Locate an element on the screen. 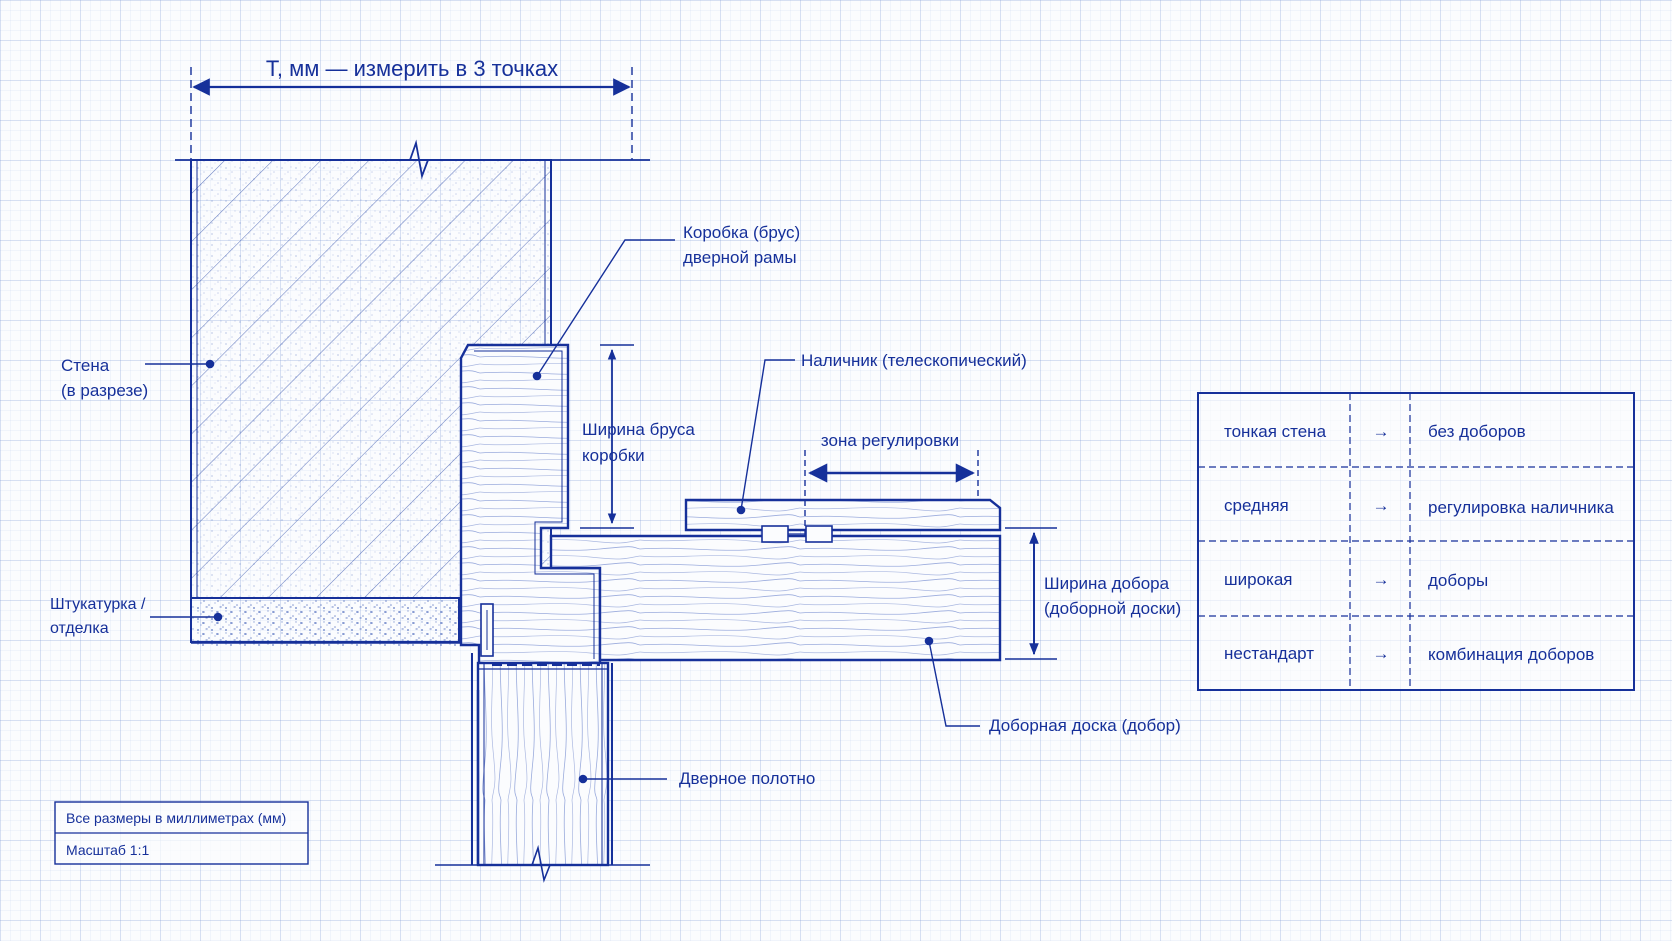  plaster-finish-layer is located at coordinates (329, 621).